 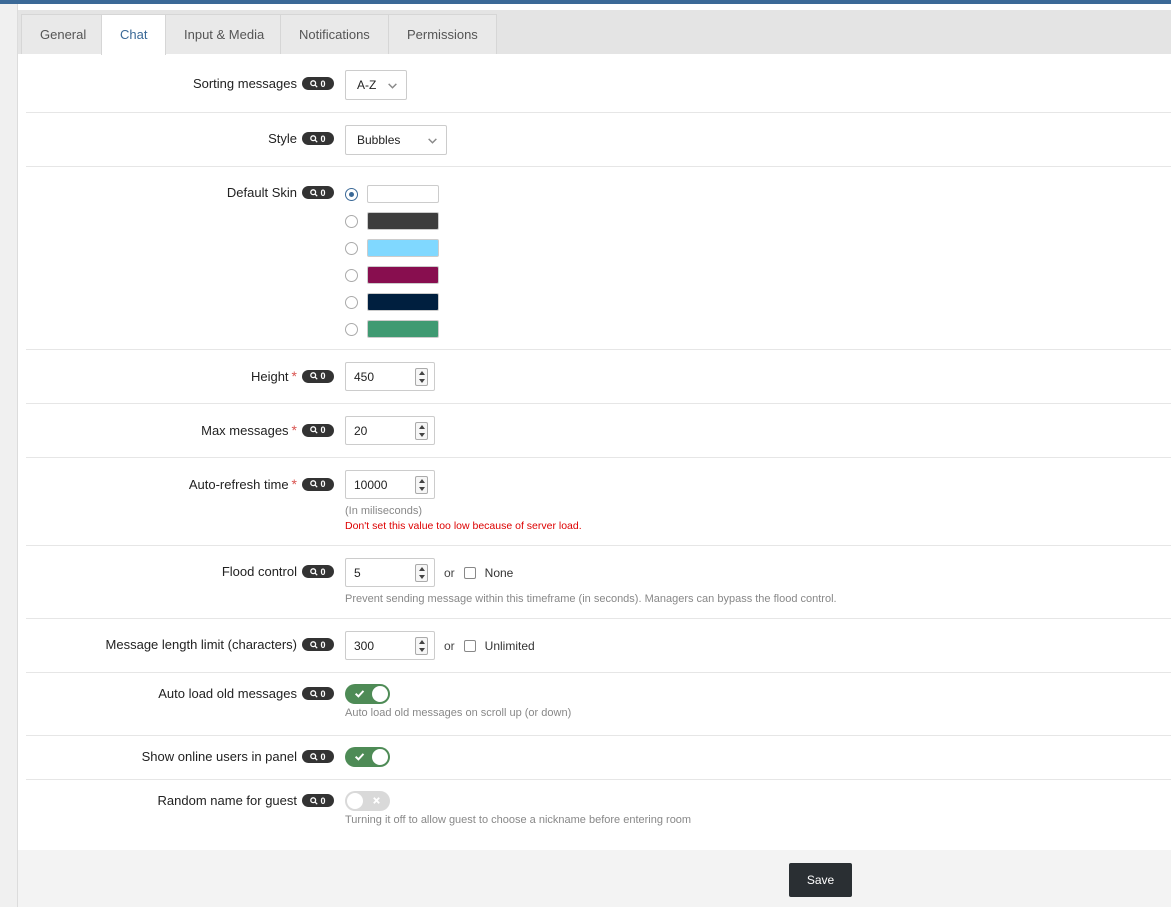 I want to click on length-unlimited-label: Unlimited, so click(x=510, y=646).